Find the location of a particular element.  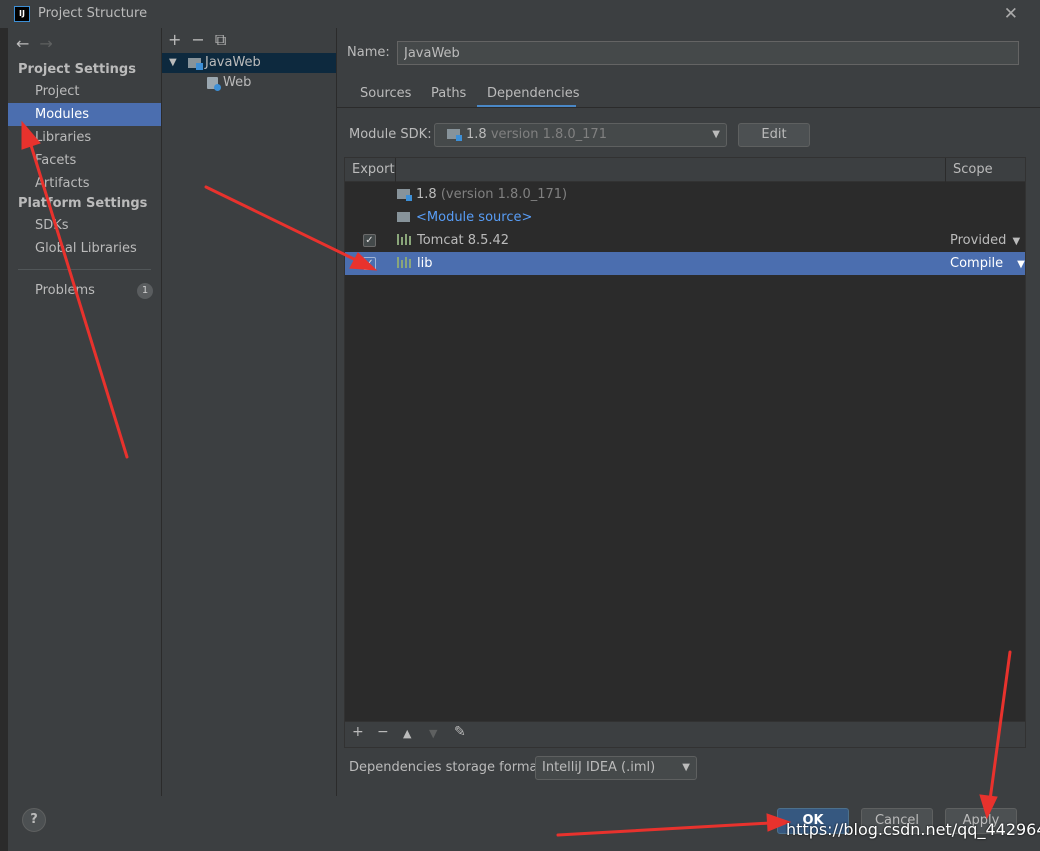

dependency-name: 1.8 is located at coordinates (426, 194).